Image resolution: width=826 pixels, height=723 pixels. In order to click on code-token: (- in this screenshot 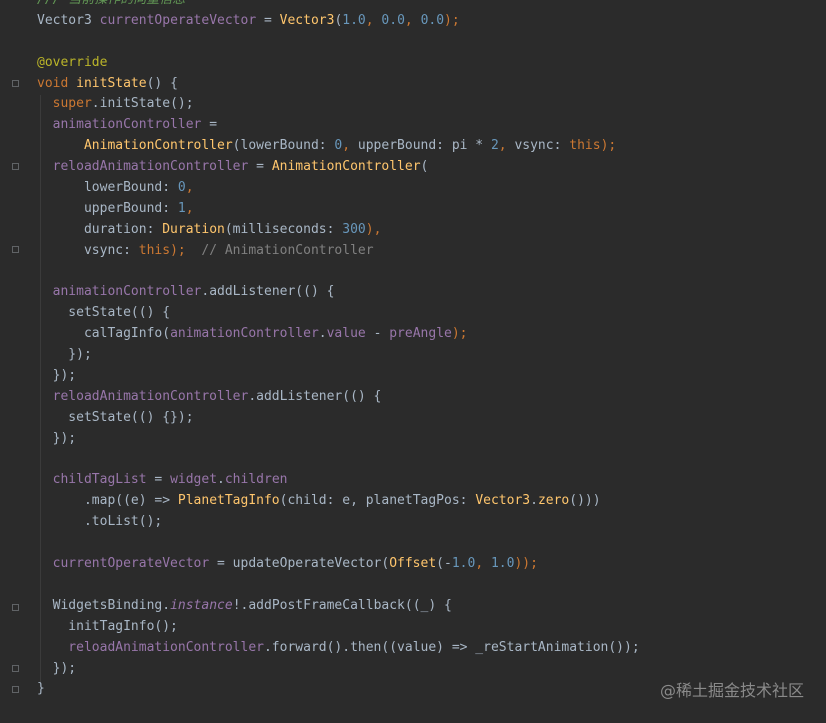, I will do `click(444, 564)`.